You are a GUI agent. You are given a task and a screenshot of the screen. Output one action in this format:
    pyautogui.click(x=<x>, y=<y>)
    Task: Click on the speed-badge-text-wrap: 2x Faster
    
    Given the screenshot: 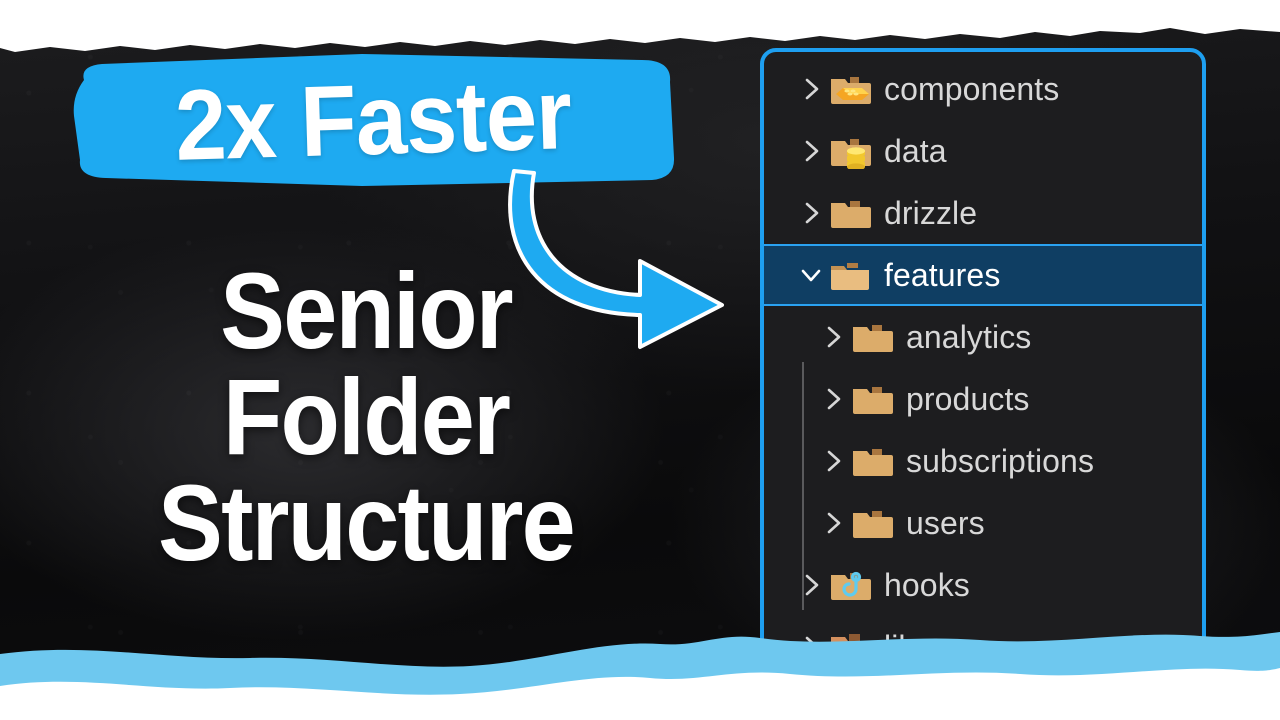 What is the action you would take?
    pyautogui.click(x=373, y=120)
    